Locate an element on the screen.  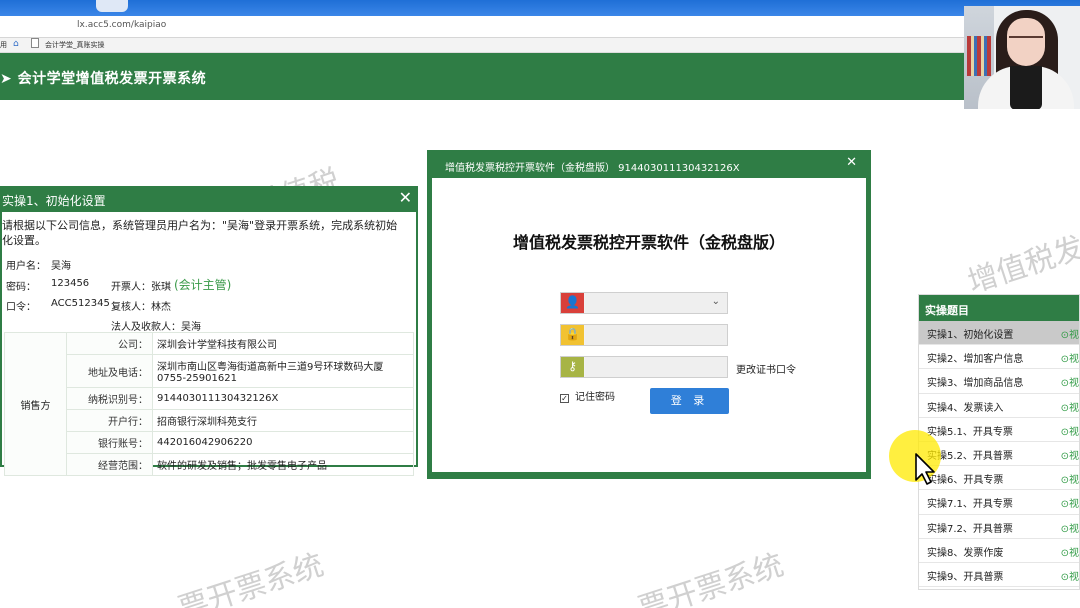
reviewer-label: 复核人：林杰 is located at coordinates (141, 307).